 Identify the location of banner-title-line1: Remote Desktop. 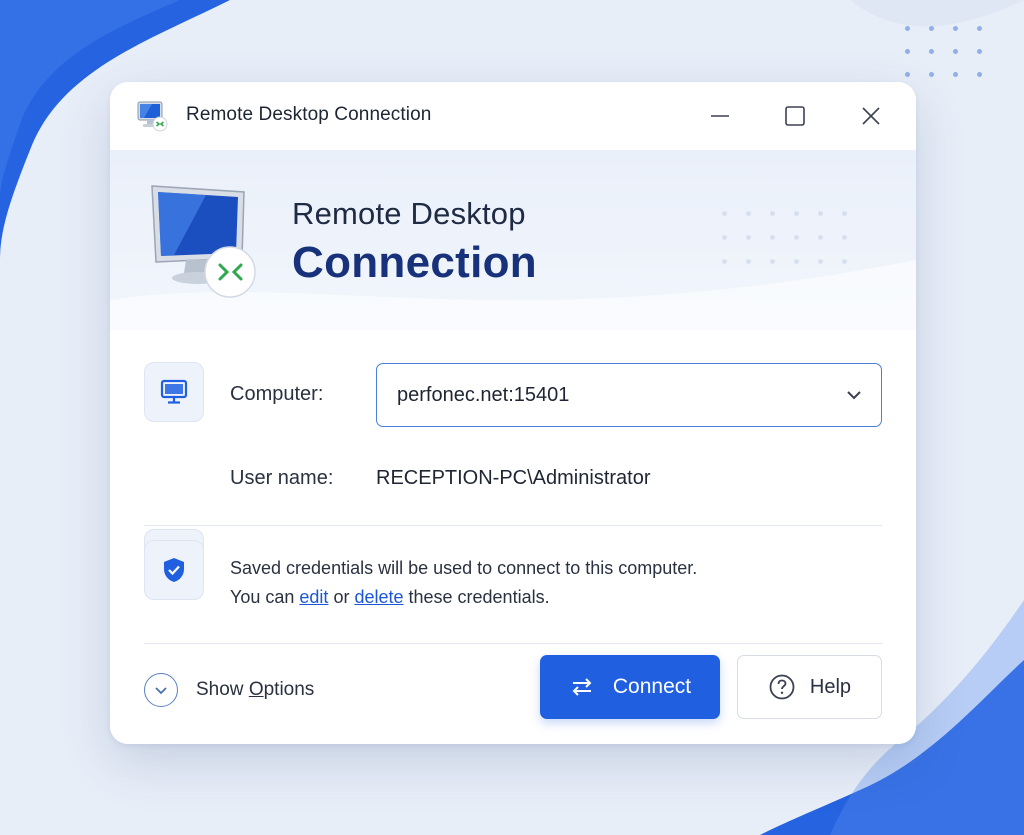
(409, 213).